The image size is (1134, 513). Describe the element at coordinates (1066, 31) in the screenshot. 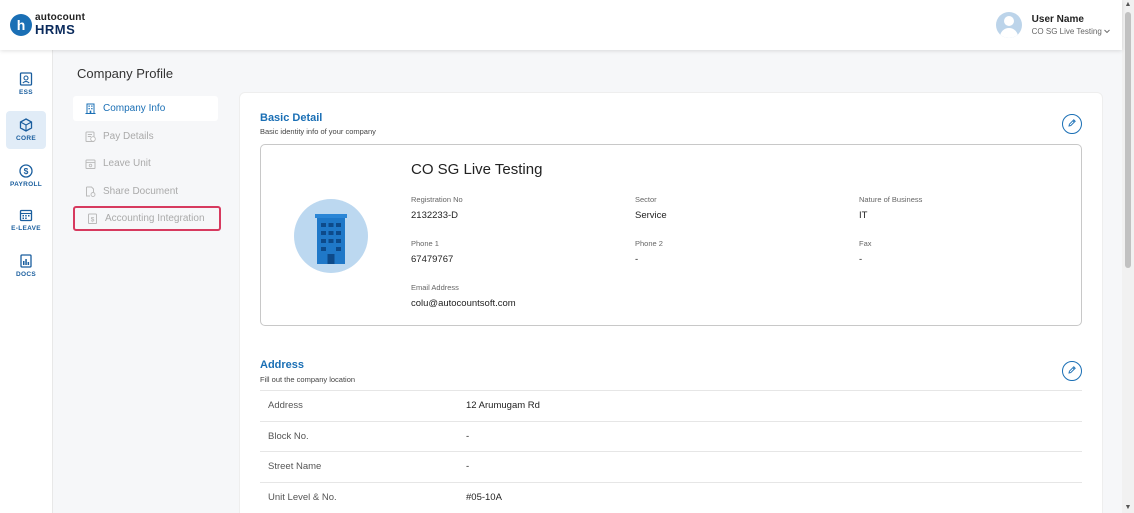

I see `user-company-label: CO SG Live Testing` at that location.